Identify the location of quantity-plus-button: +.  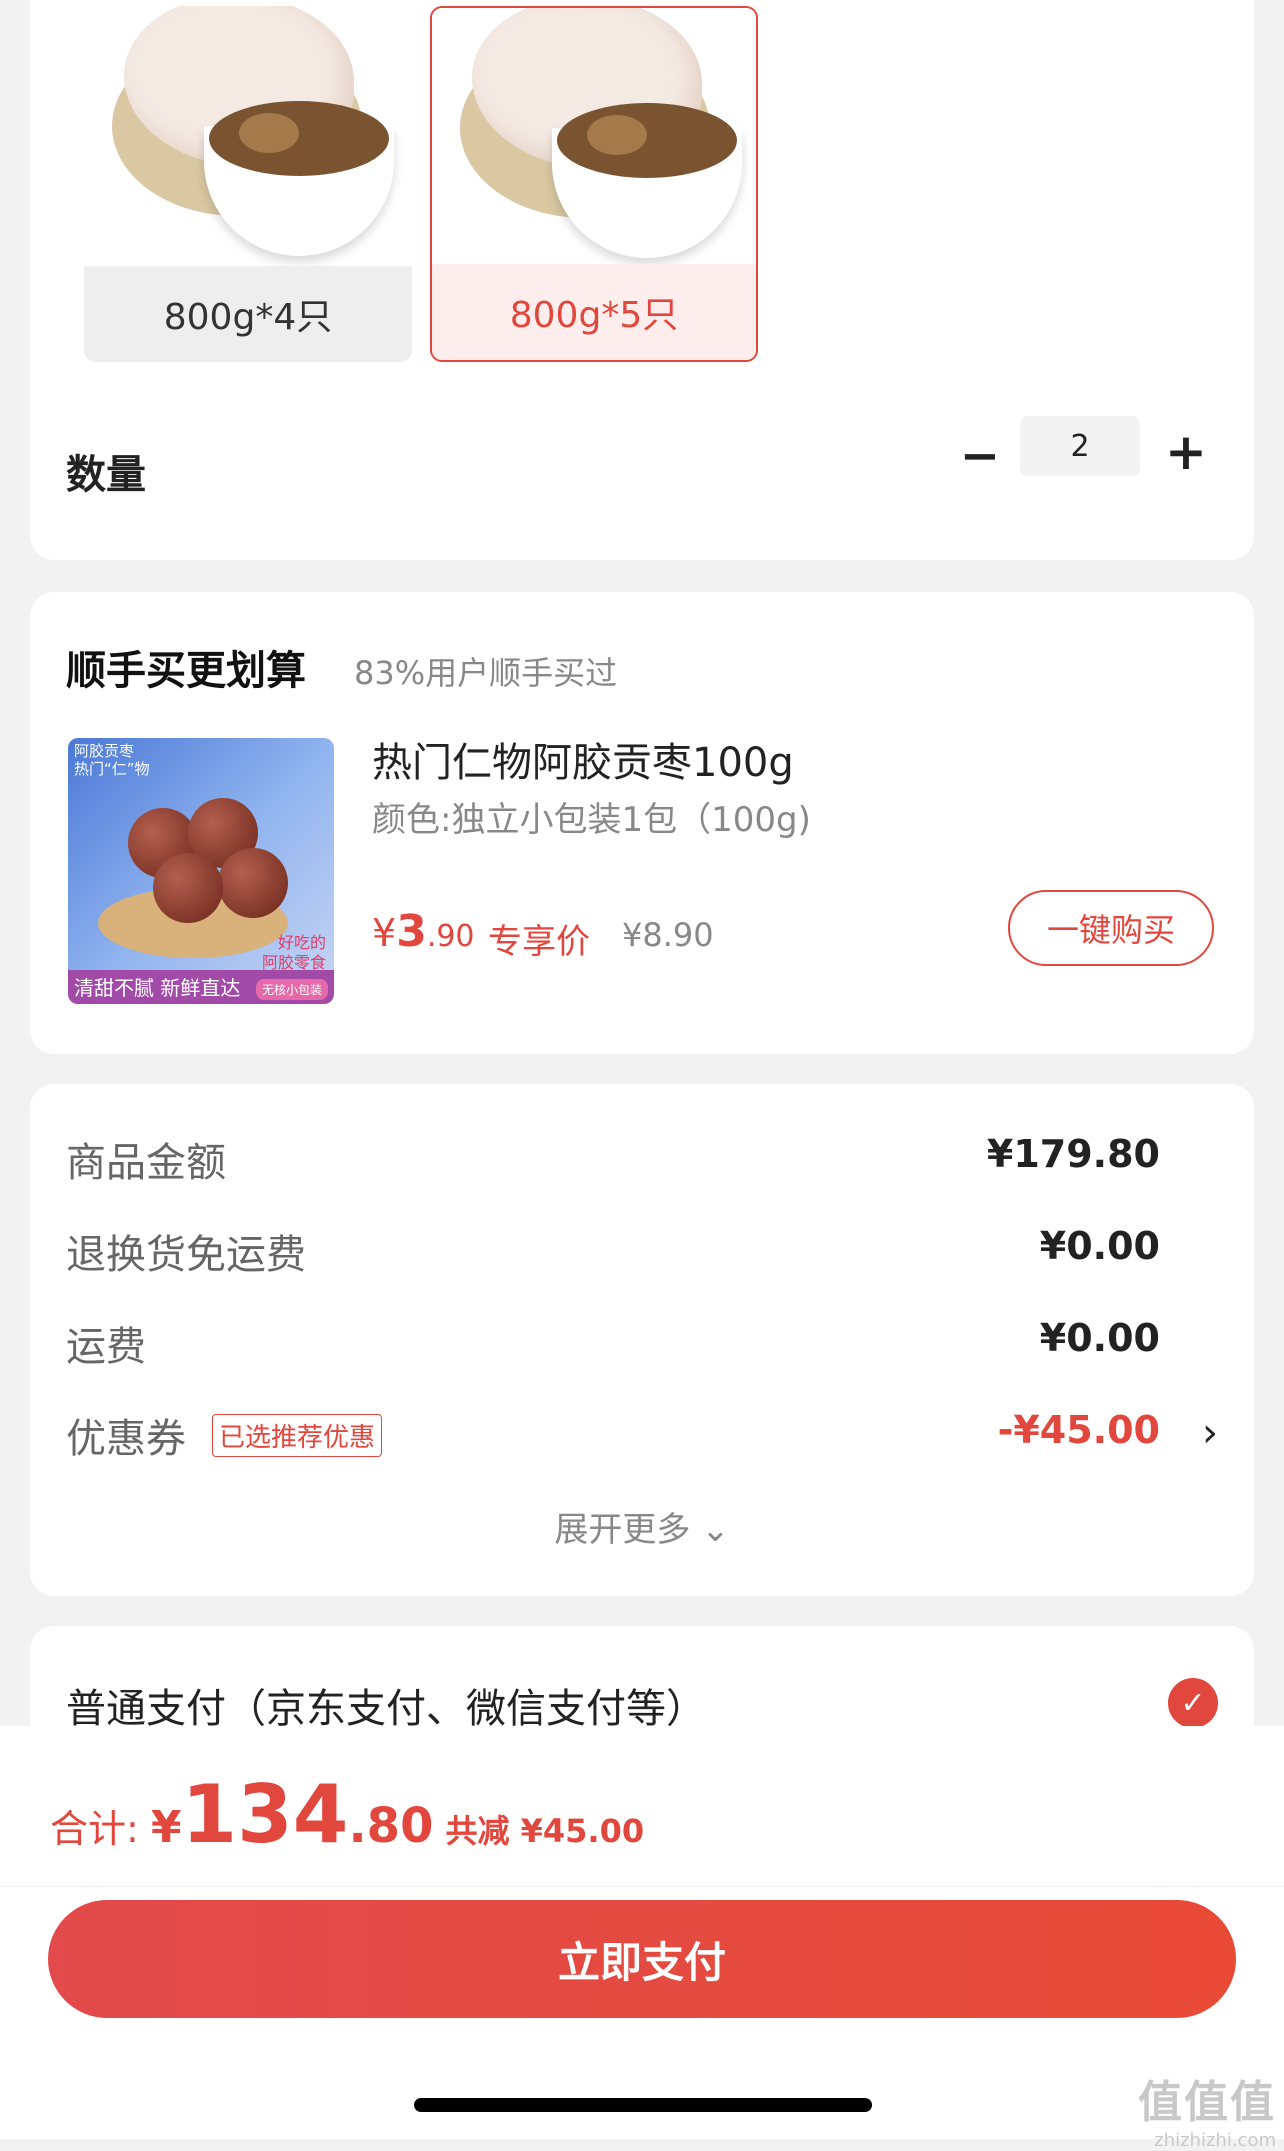
(1186, 452).